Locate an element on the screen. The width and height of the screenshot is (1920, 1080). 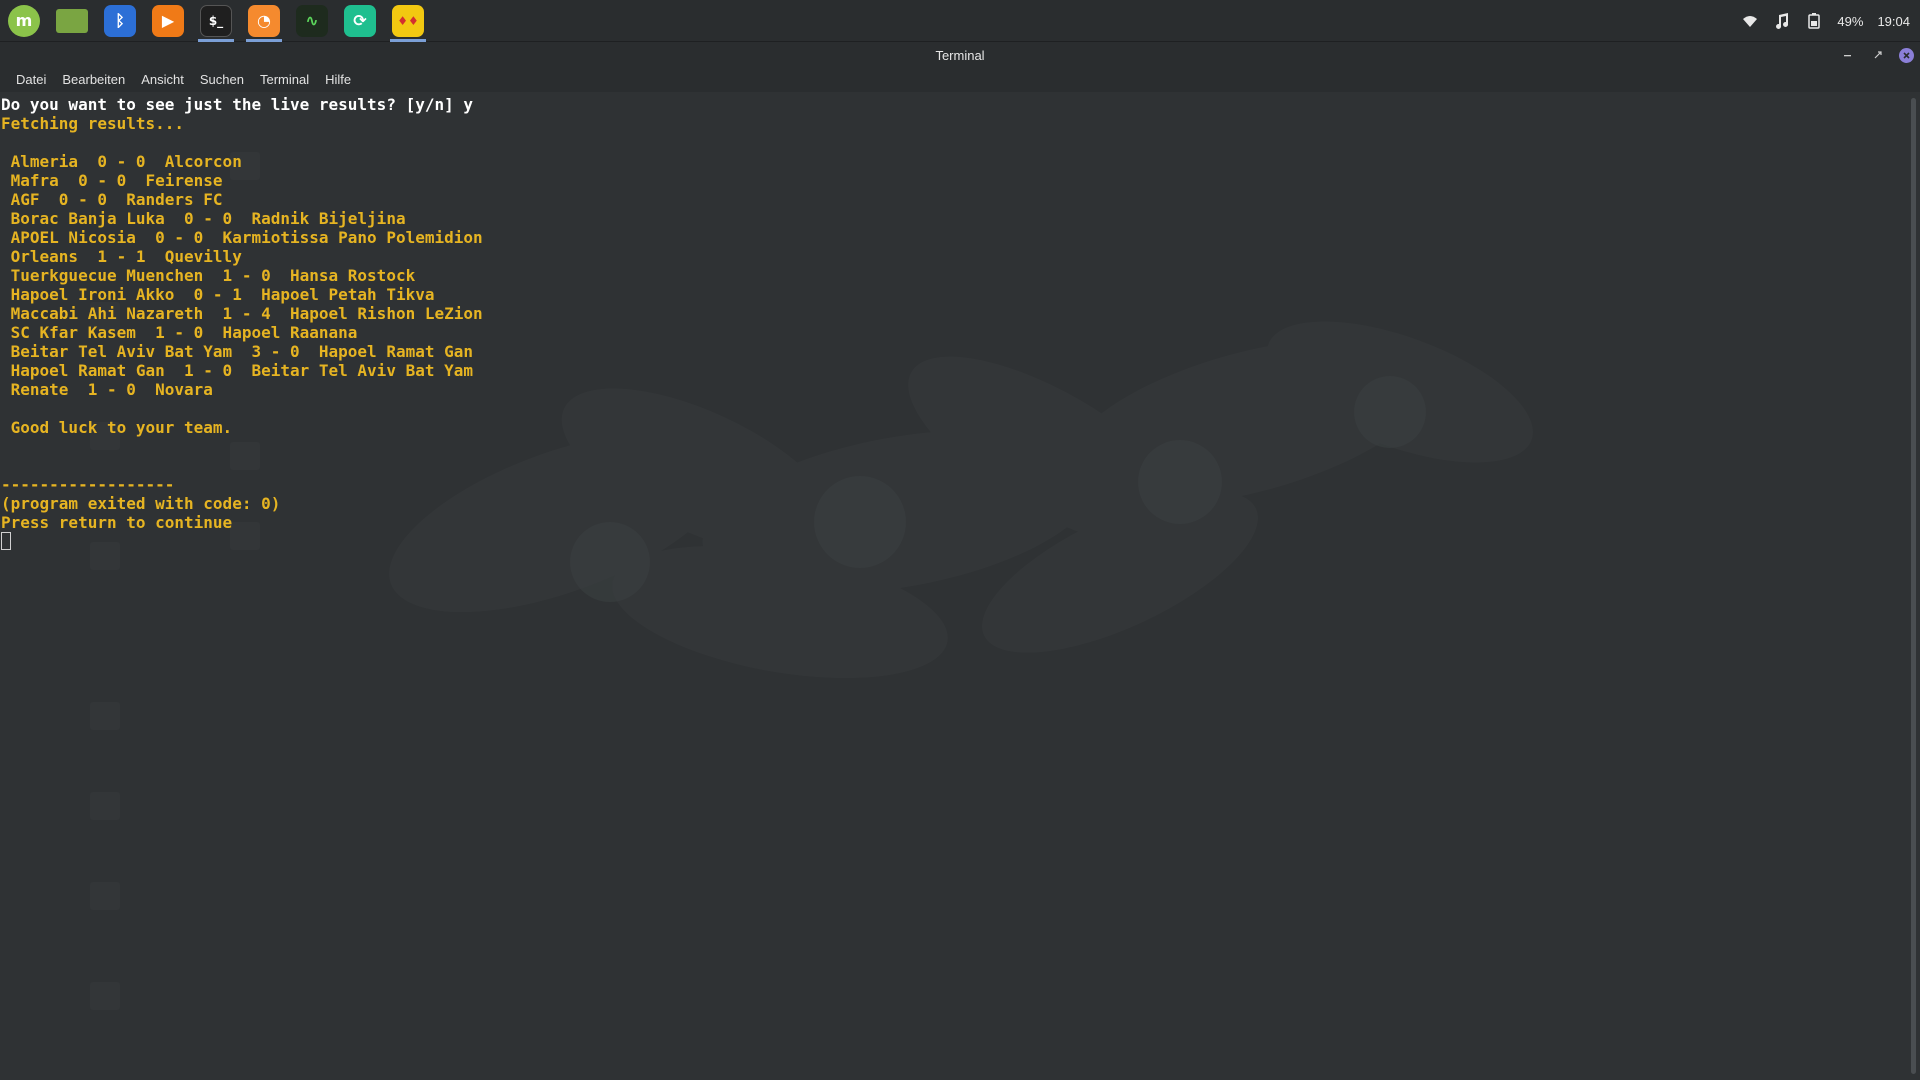
launcher-bar: m ᛒ ▶ $_ ◔ ∿ ⟳ ♦♦ is located at coordinates (216, 21).